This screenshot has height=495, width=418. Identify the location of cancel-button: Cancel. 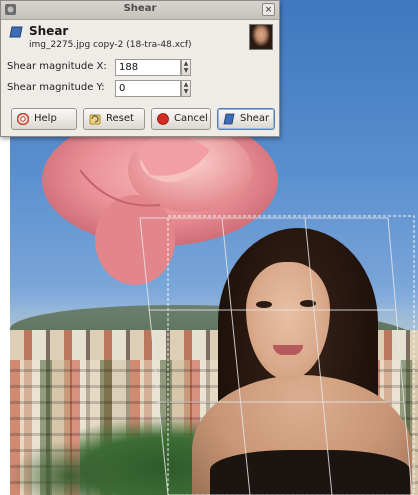
(181, 119).